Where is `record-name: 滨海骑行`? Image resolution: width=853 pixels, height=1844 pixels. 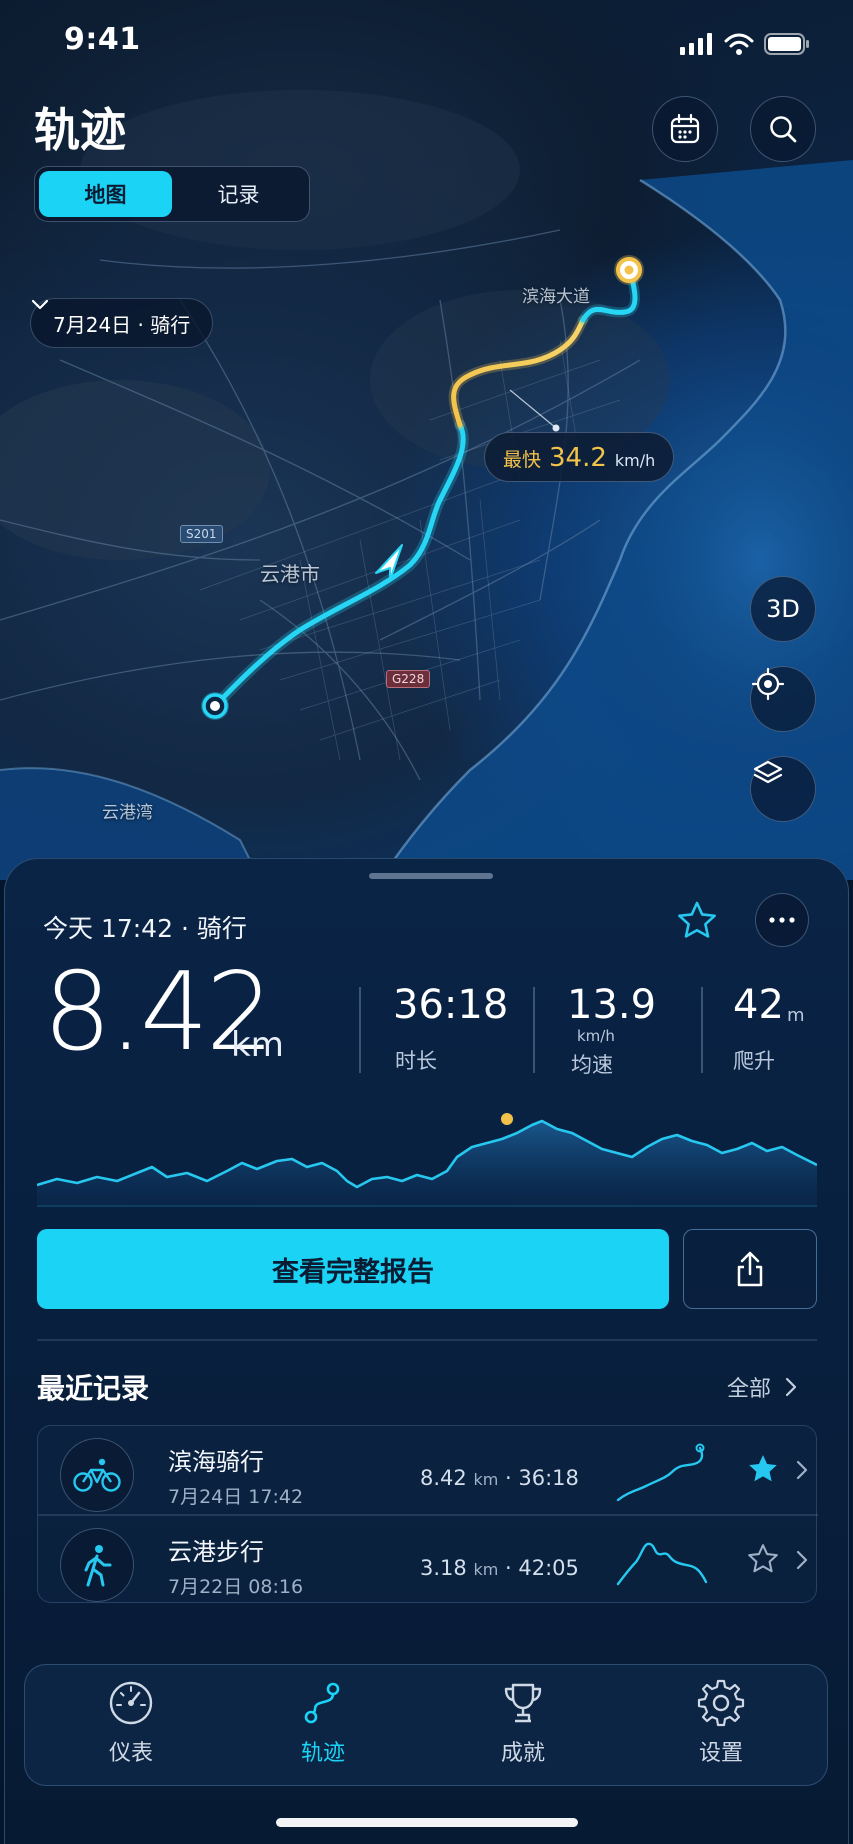 record-name: 滨海骑行 is located at coordinates (216, 1462).